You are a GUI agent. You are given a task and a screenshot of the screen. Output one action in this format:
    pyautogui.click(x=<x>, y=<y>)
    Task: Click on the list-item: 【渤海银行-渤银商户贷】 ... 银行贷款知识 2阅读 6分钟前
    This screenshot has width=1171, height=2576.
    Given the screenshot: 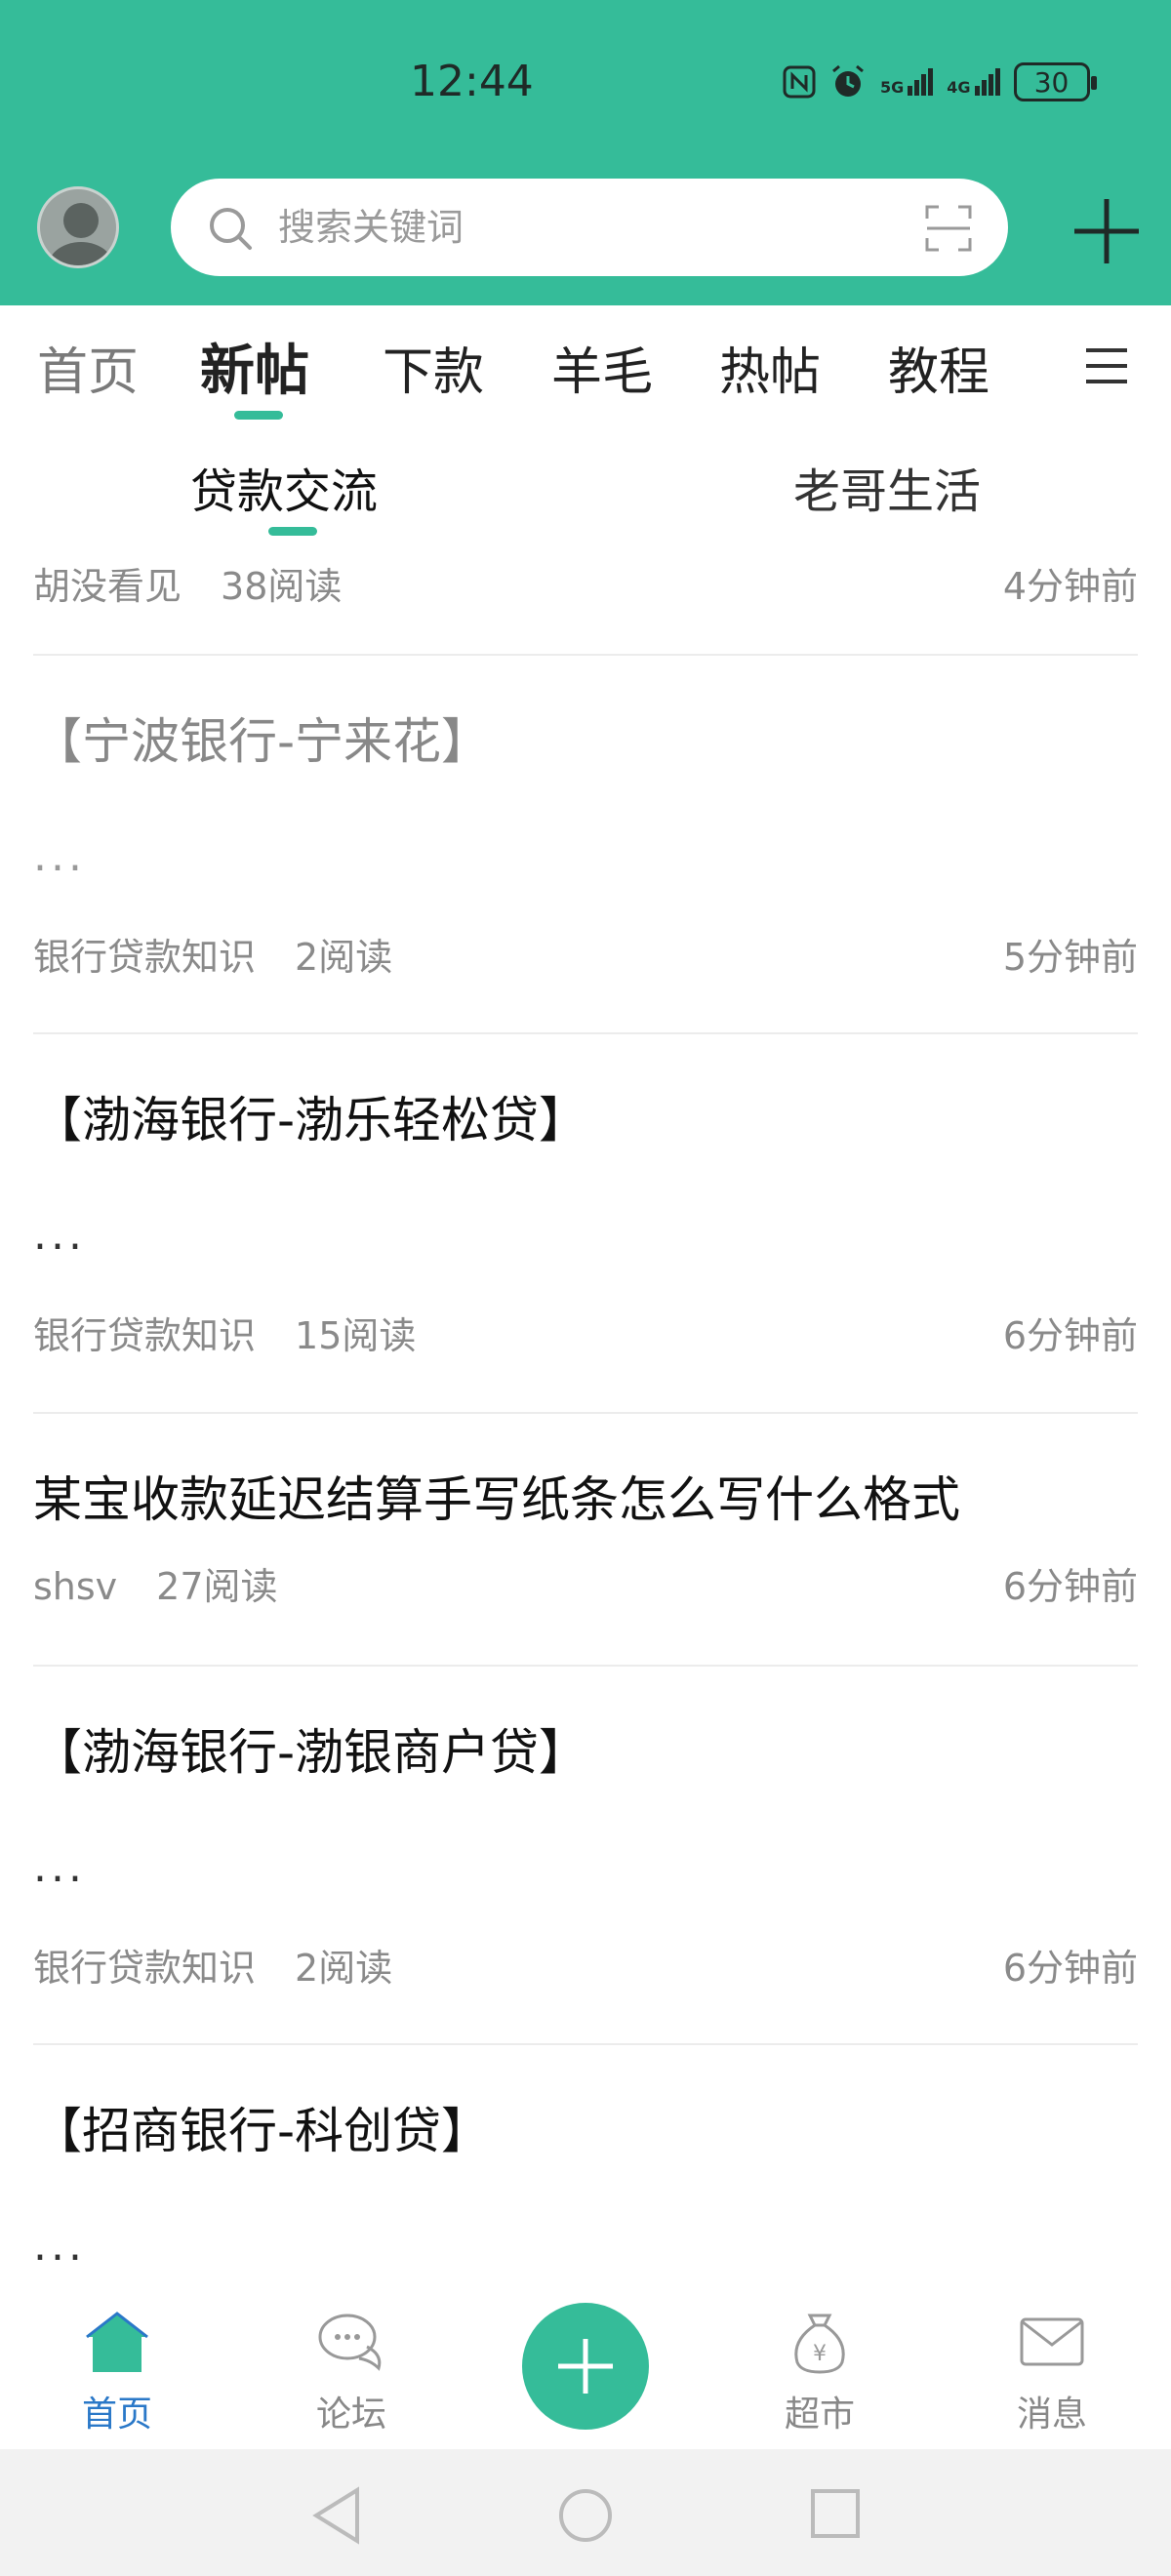 What is the action you would take?
    pyautogui.click(x=585, y=1856)
    